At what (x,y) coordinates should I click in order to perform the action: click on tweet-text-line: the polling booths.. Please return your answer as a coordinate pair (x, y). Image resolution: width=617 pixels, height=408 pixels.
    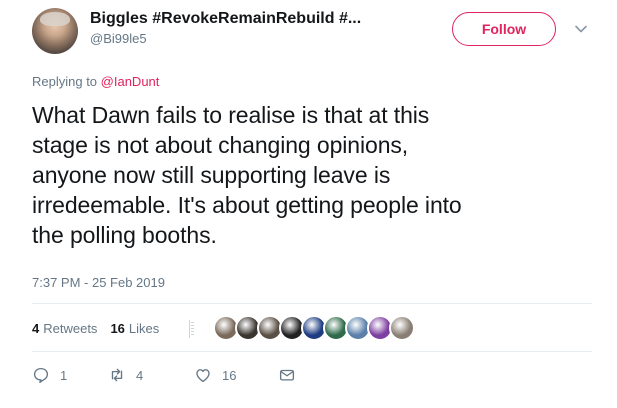
    Looking at the image, I should click on (124, 235).